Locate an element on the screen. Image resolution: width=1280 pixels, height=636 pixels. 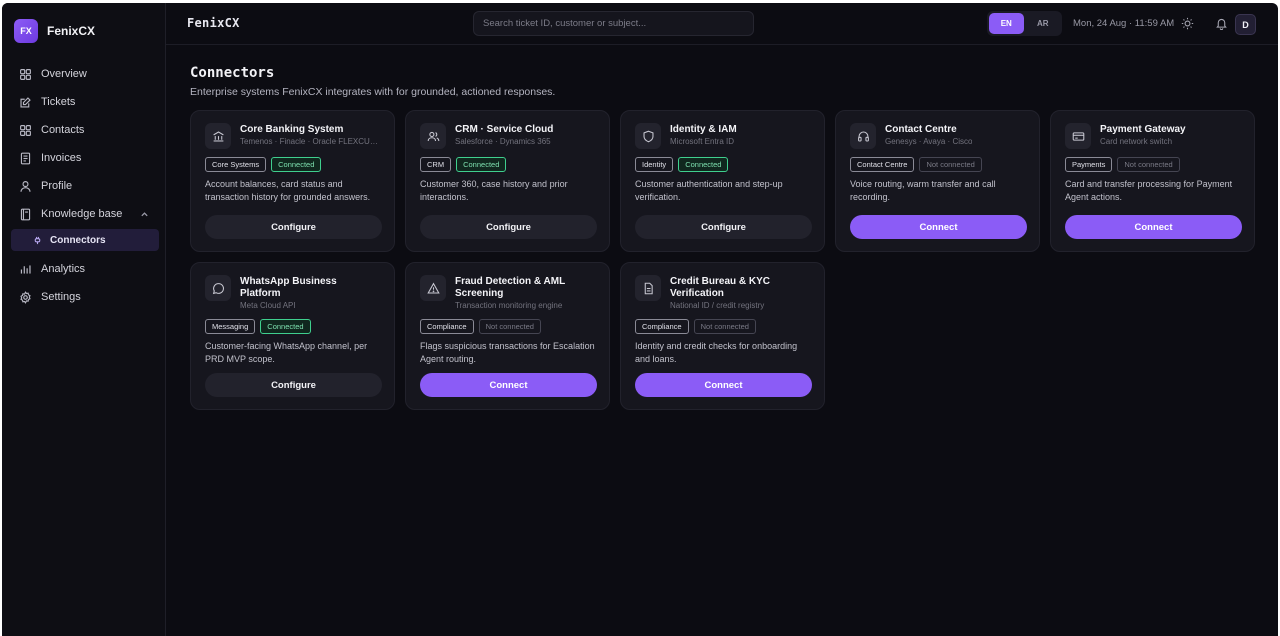
credit-card-icon is located at coordinates (1078, 136).